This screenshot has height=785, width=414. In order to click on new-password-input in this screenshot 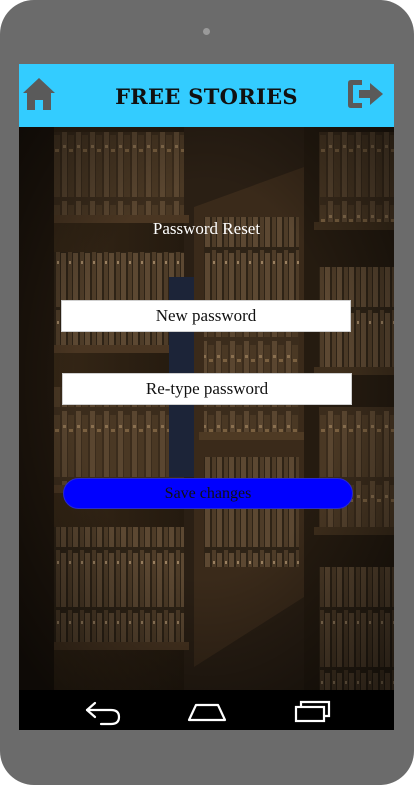, I will do `click(206, 316)`.